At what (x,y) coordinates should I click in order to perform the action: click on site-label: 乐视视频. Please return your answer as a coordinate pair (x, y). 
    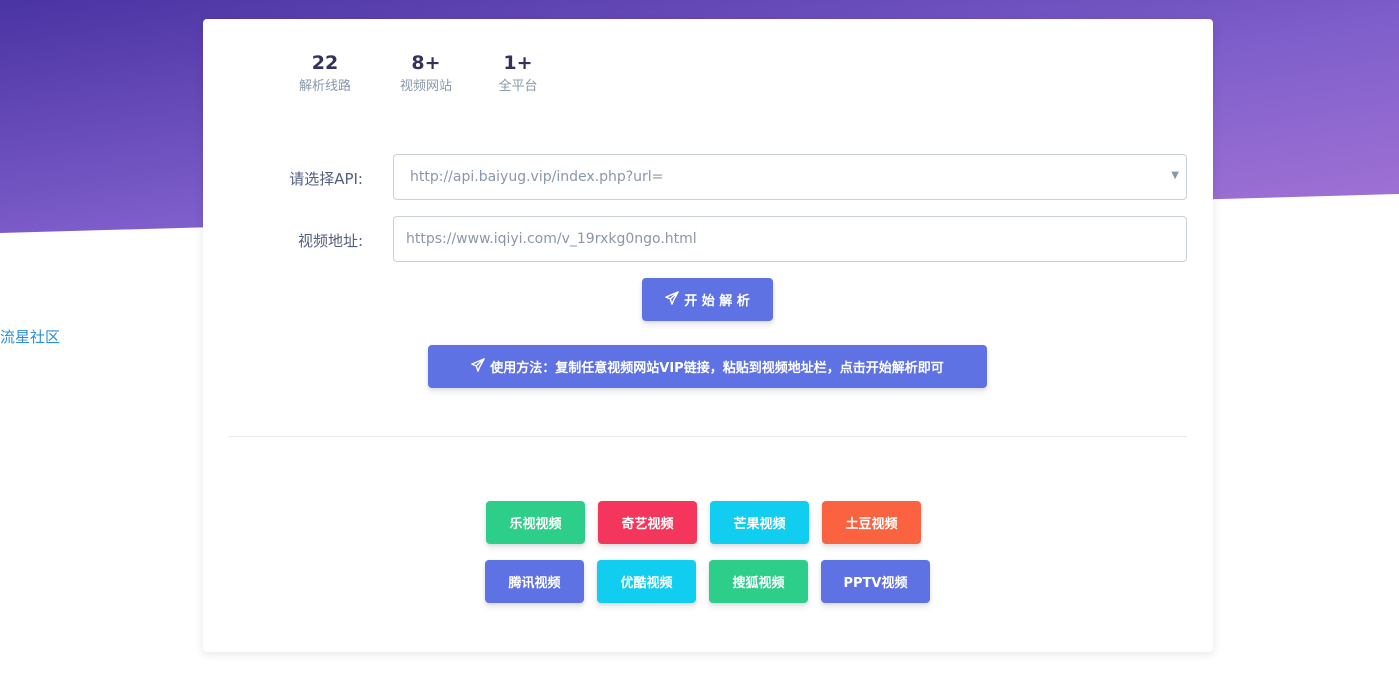
    Looking at the image, I should click on (535, 524).